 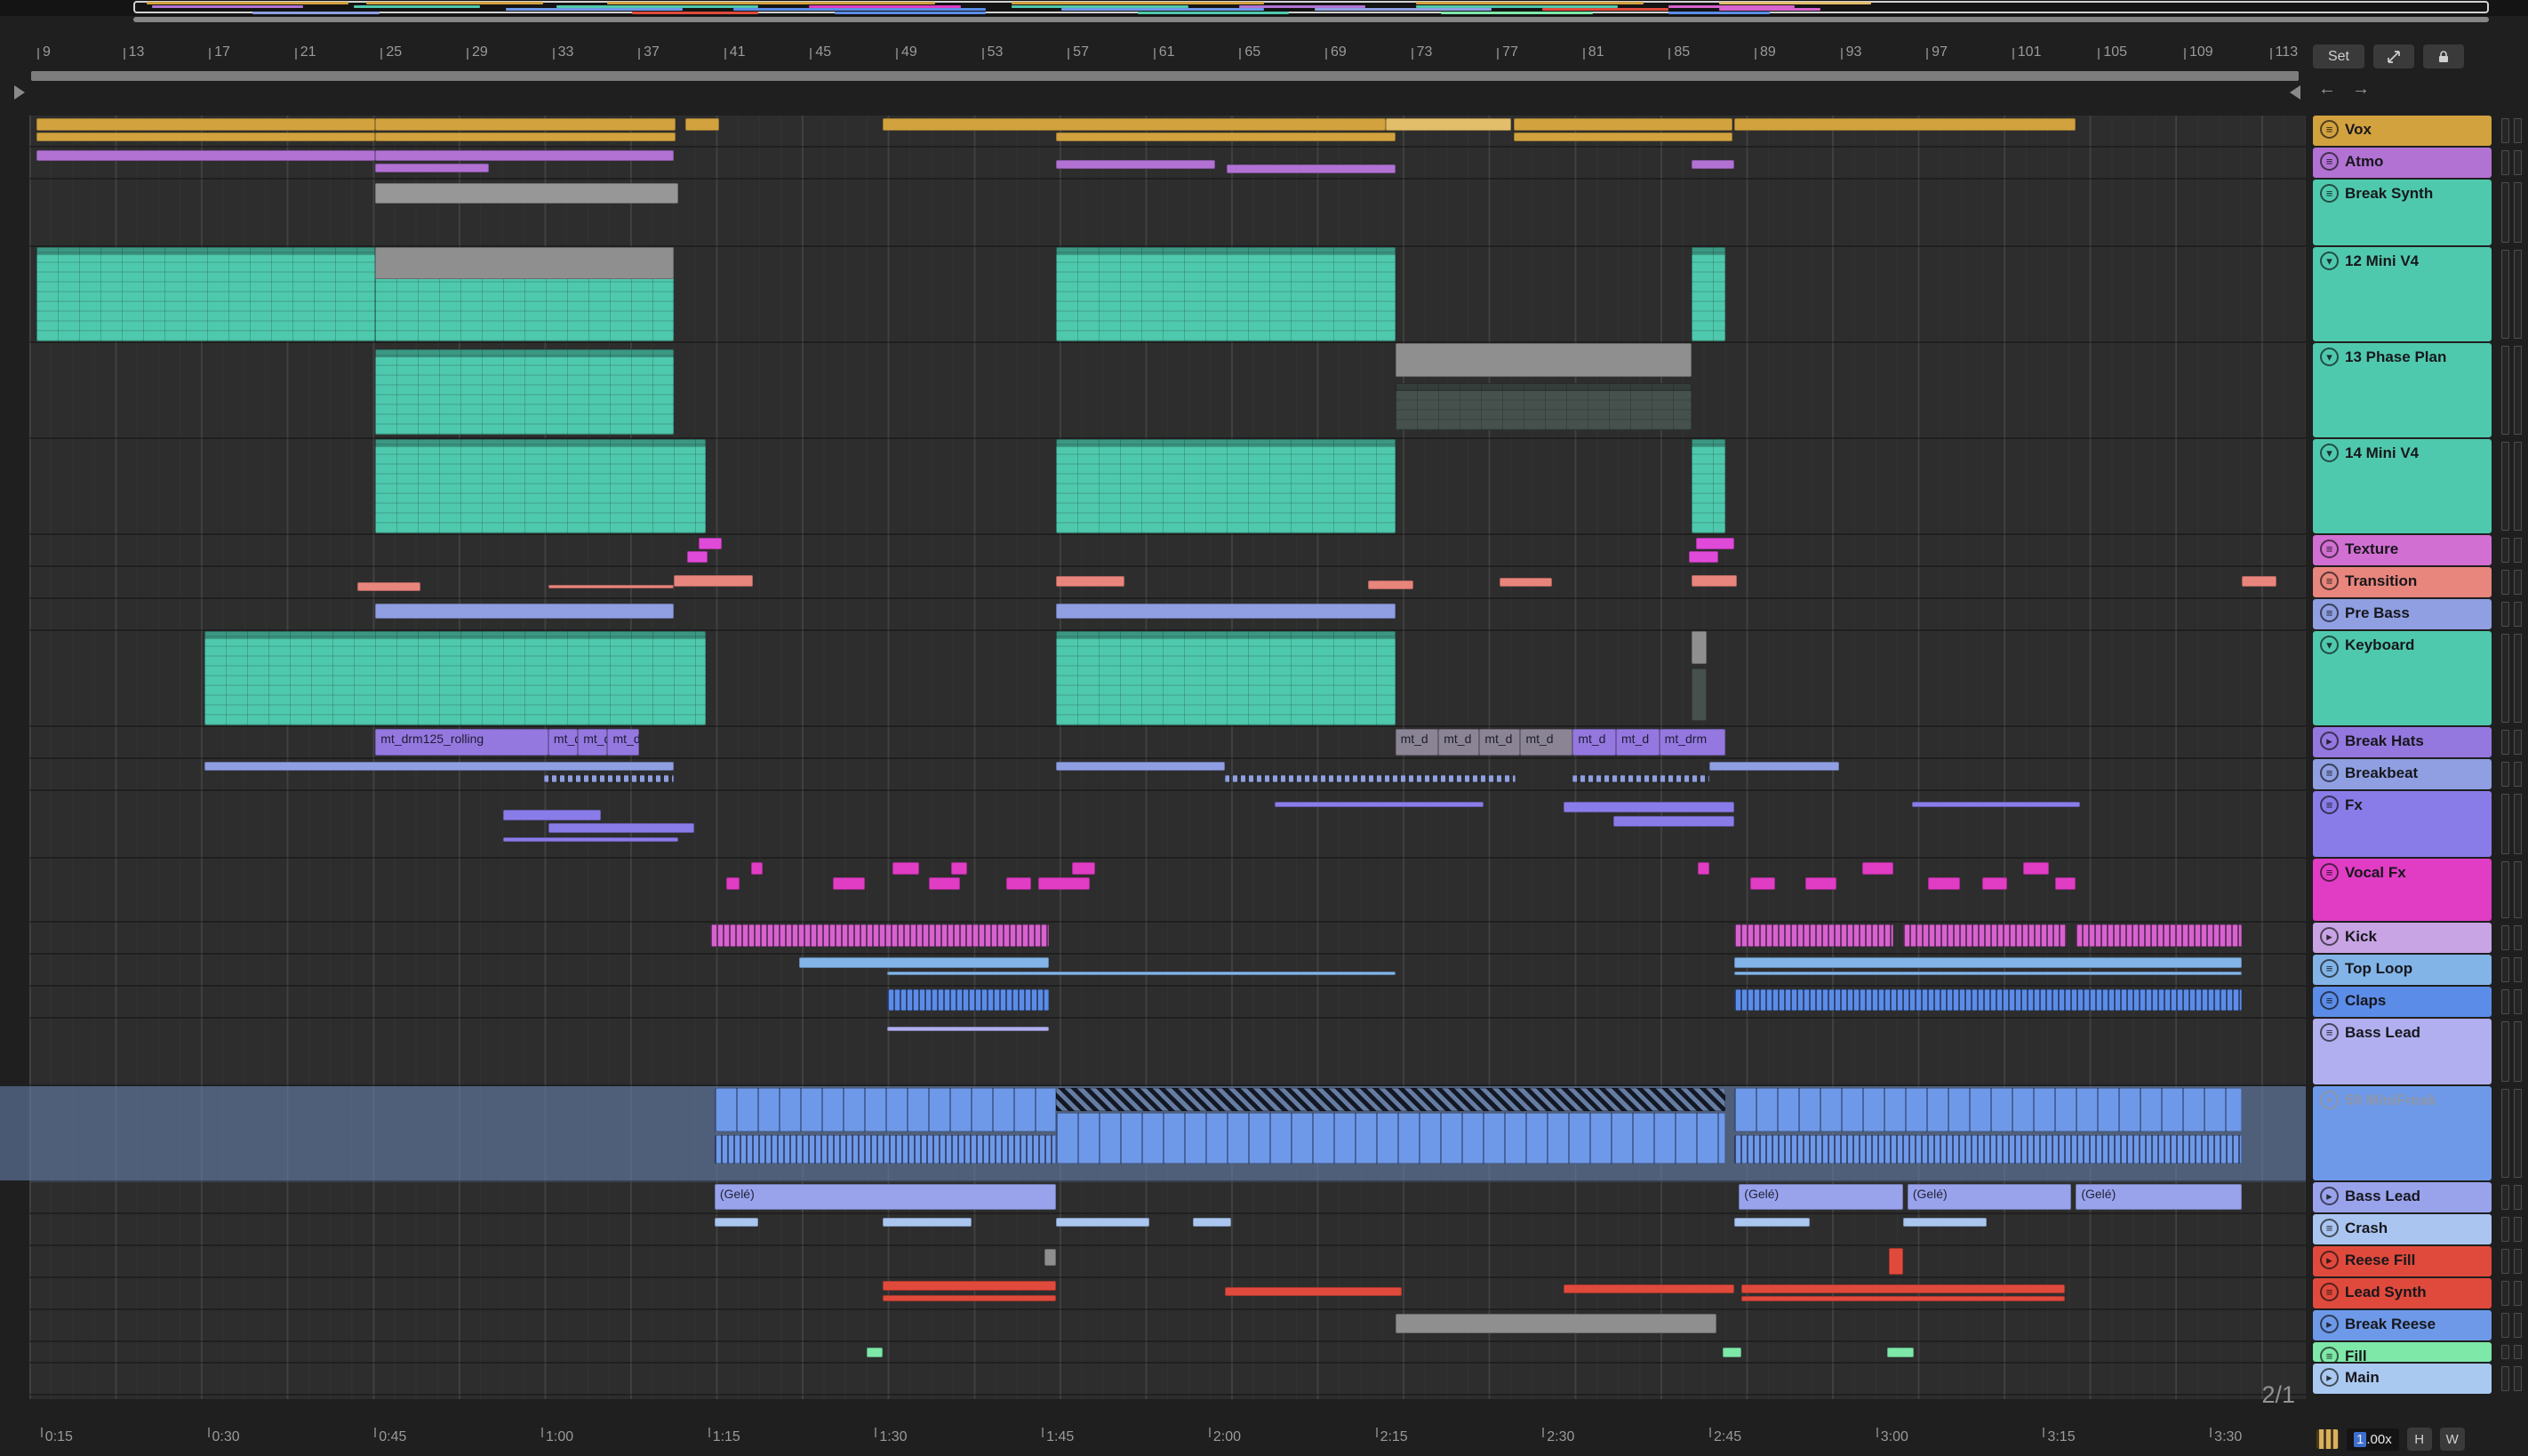 What do you see at coordinates (2402, 294) in the screenshot?
I see `track-header-12-mini-v4: ▾ 12 Mini V4` at bounding box center [2402, 294].